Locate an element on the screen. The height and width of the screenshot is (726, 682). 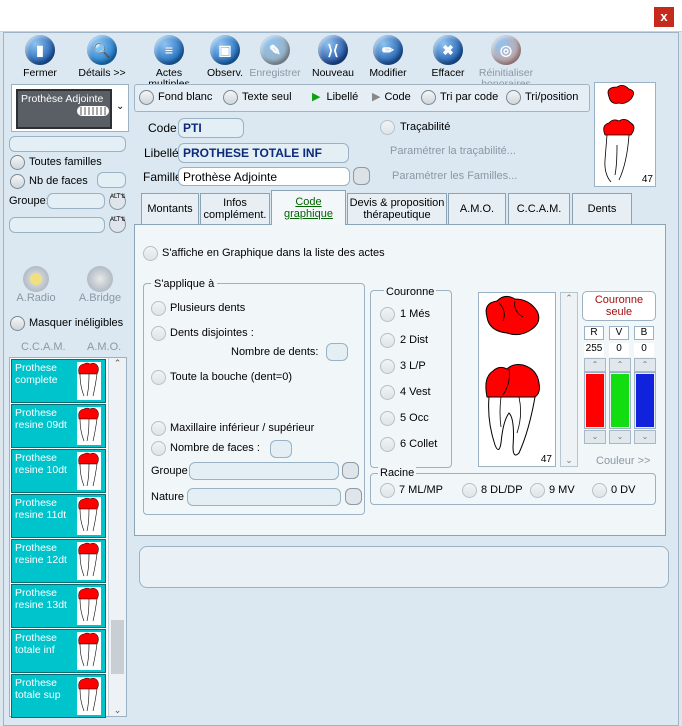
fermer-icon: ▮ is located at coordinates (40, 50).